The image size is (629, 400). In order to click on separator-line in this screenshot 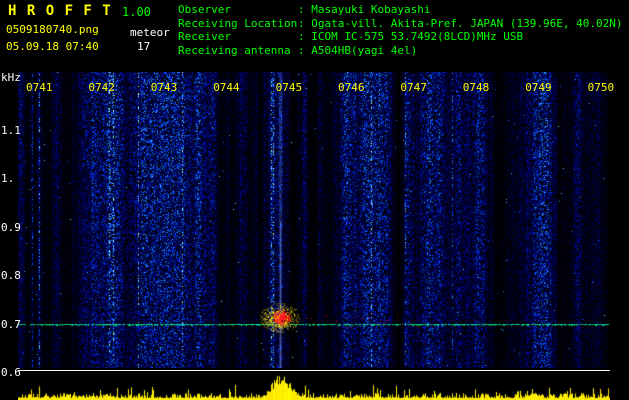, I will do `click(314, 370)`.